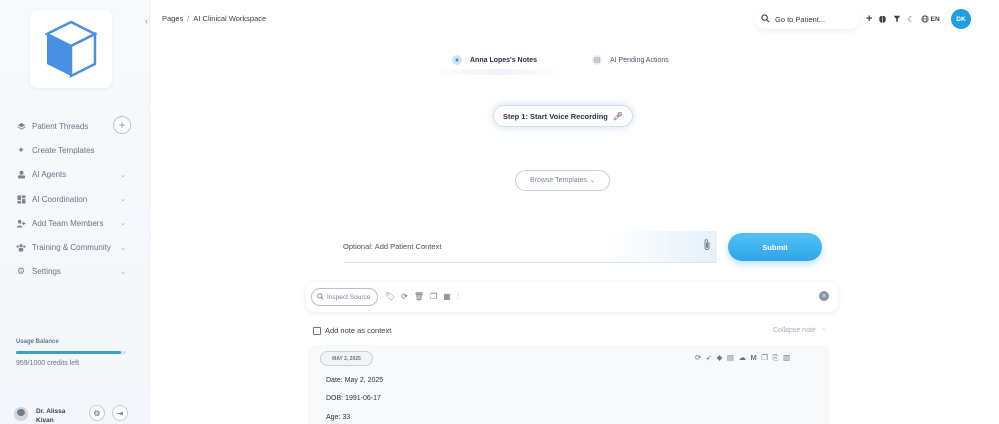 The image size is (999, 424). I want to click on user-settings-button: ⚙, so click(97, 413).